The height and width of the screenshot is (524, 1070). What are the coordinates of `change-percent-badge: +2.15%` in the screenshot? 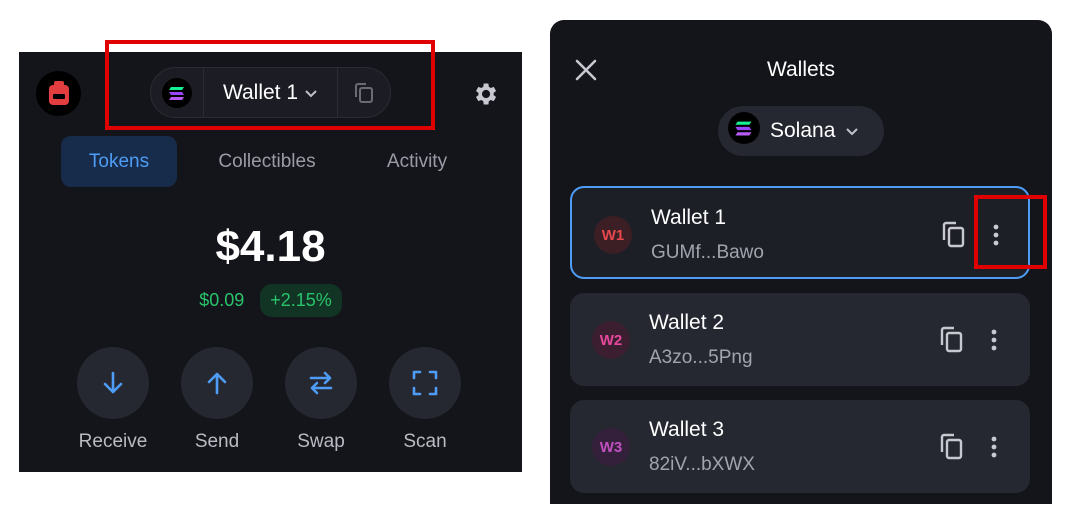 It's located at (301, 300).